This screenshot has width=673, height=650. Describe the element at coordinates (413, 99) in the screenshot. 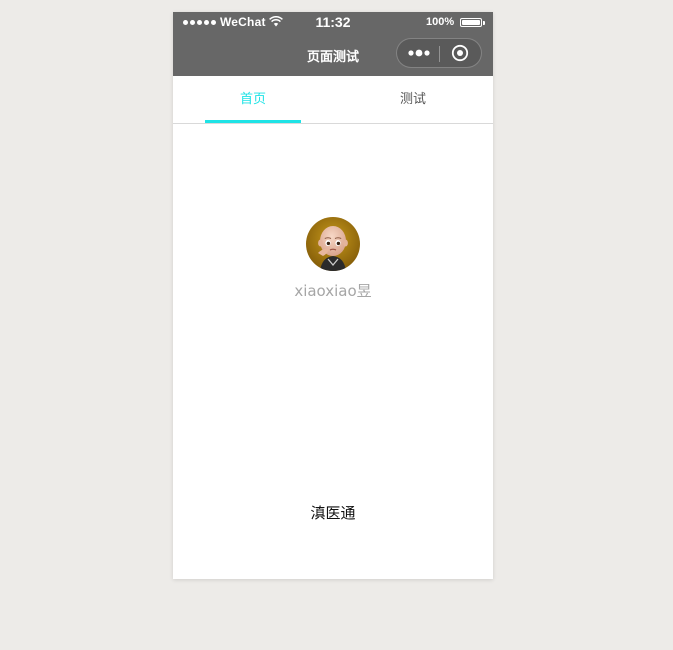

I see `tab-test: 测试` at that location.